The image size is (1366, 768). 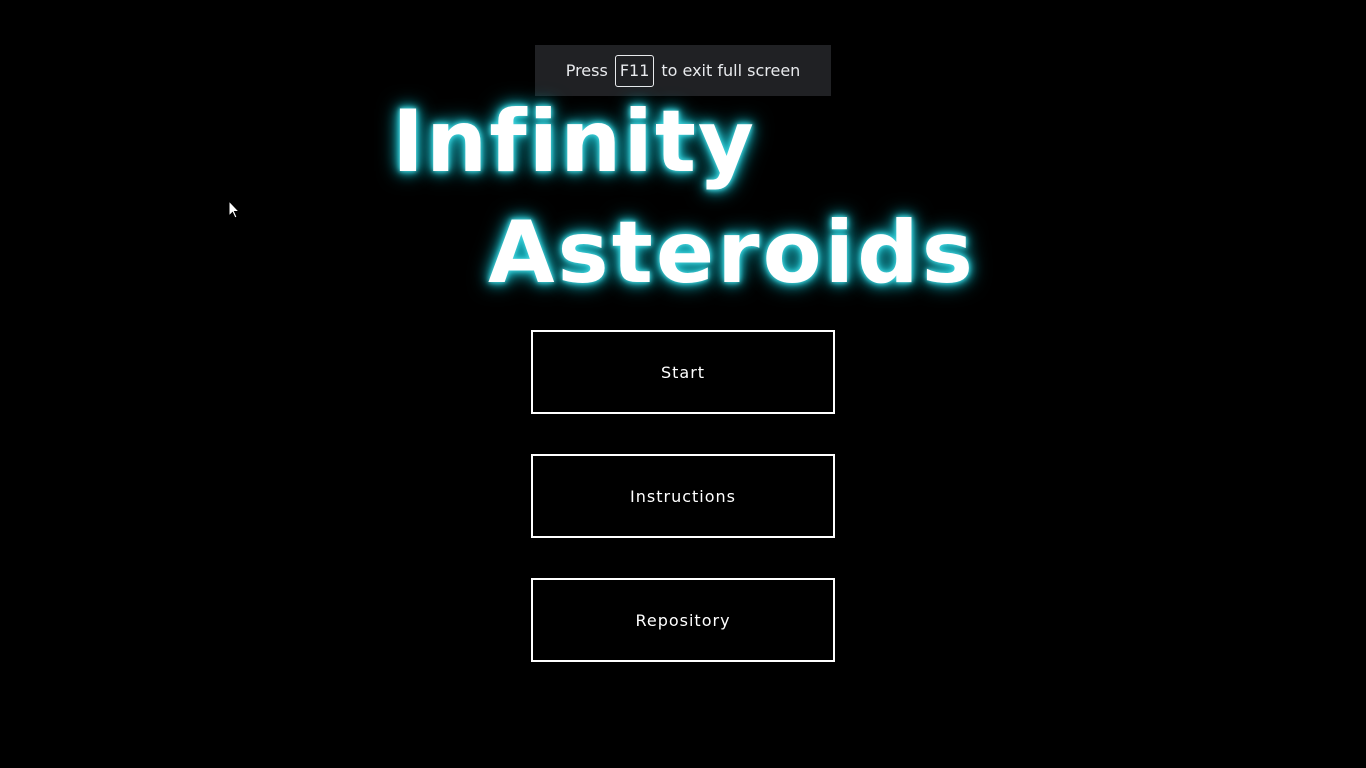 I want to click on f11-key-badge: F11, so click(x=634, y=70).